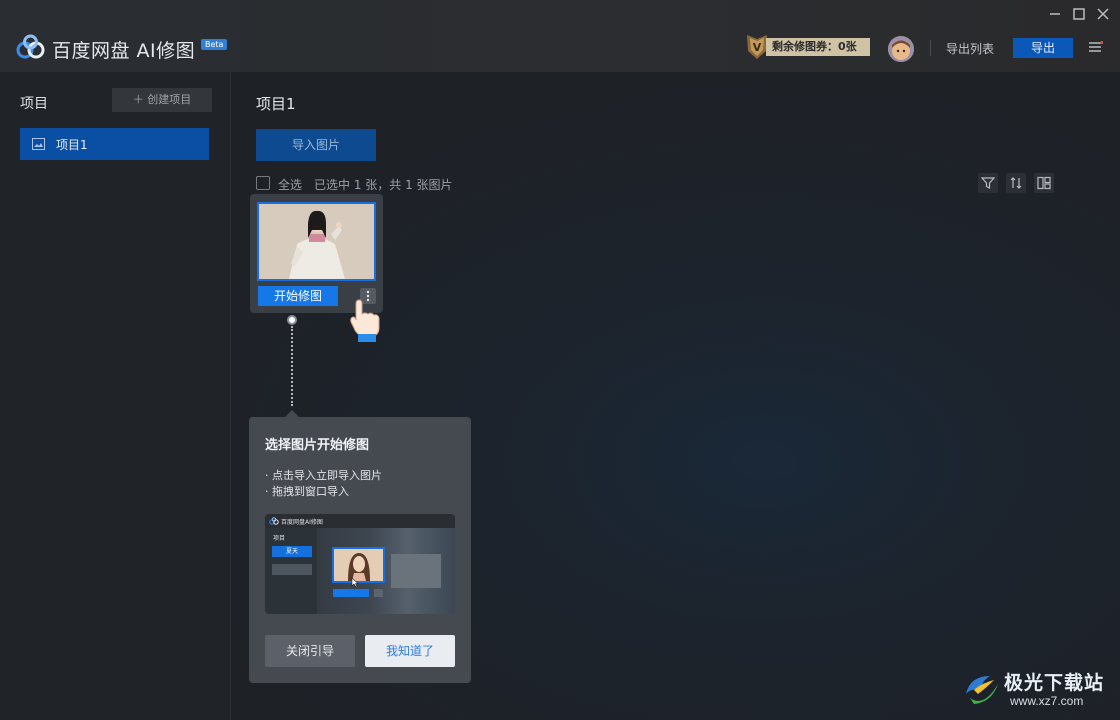 This screenshot has width=1120, height=720. Describe the element at coordinates (360, 564) in the screenshot. I see `guide-preview-image: 百度网盘AI修图 项目 夏天` at that location.